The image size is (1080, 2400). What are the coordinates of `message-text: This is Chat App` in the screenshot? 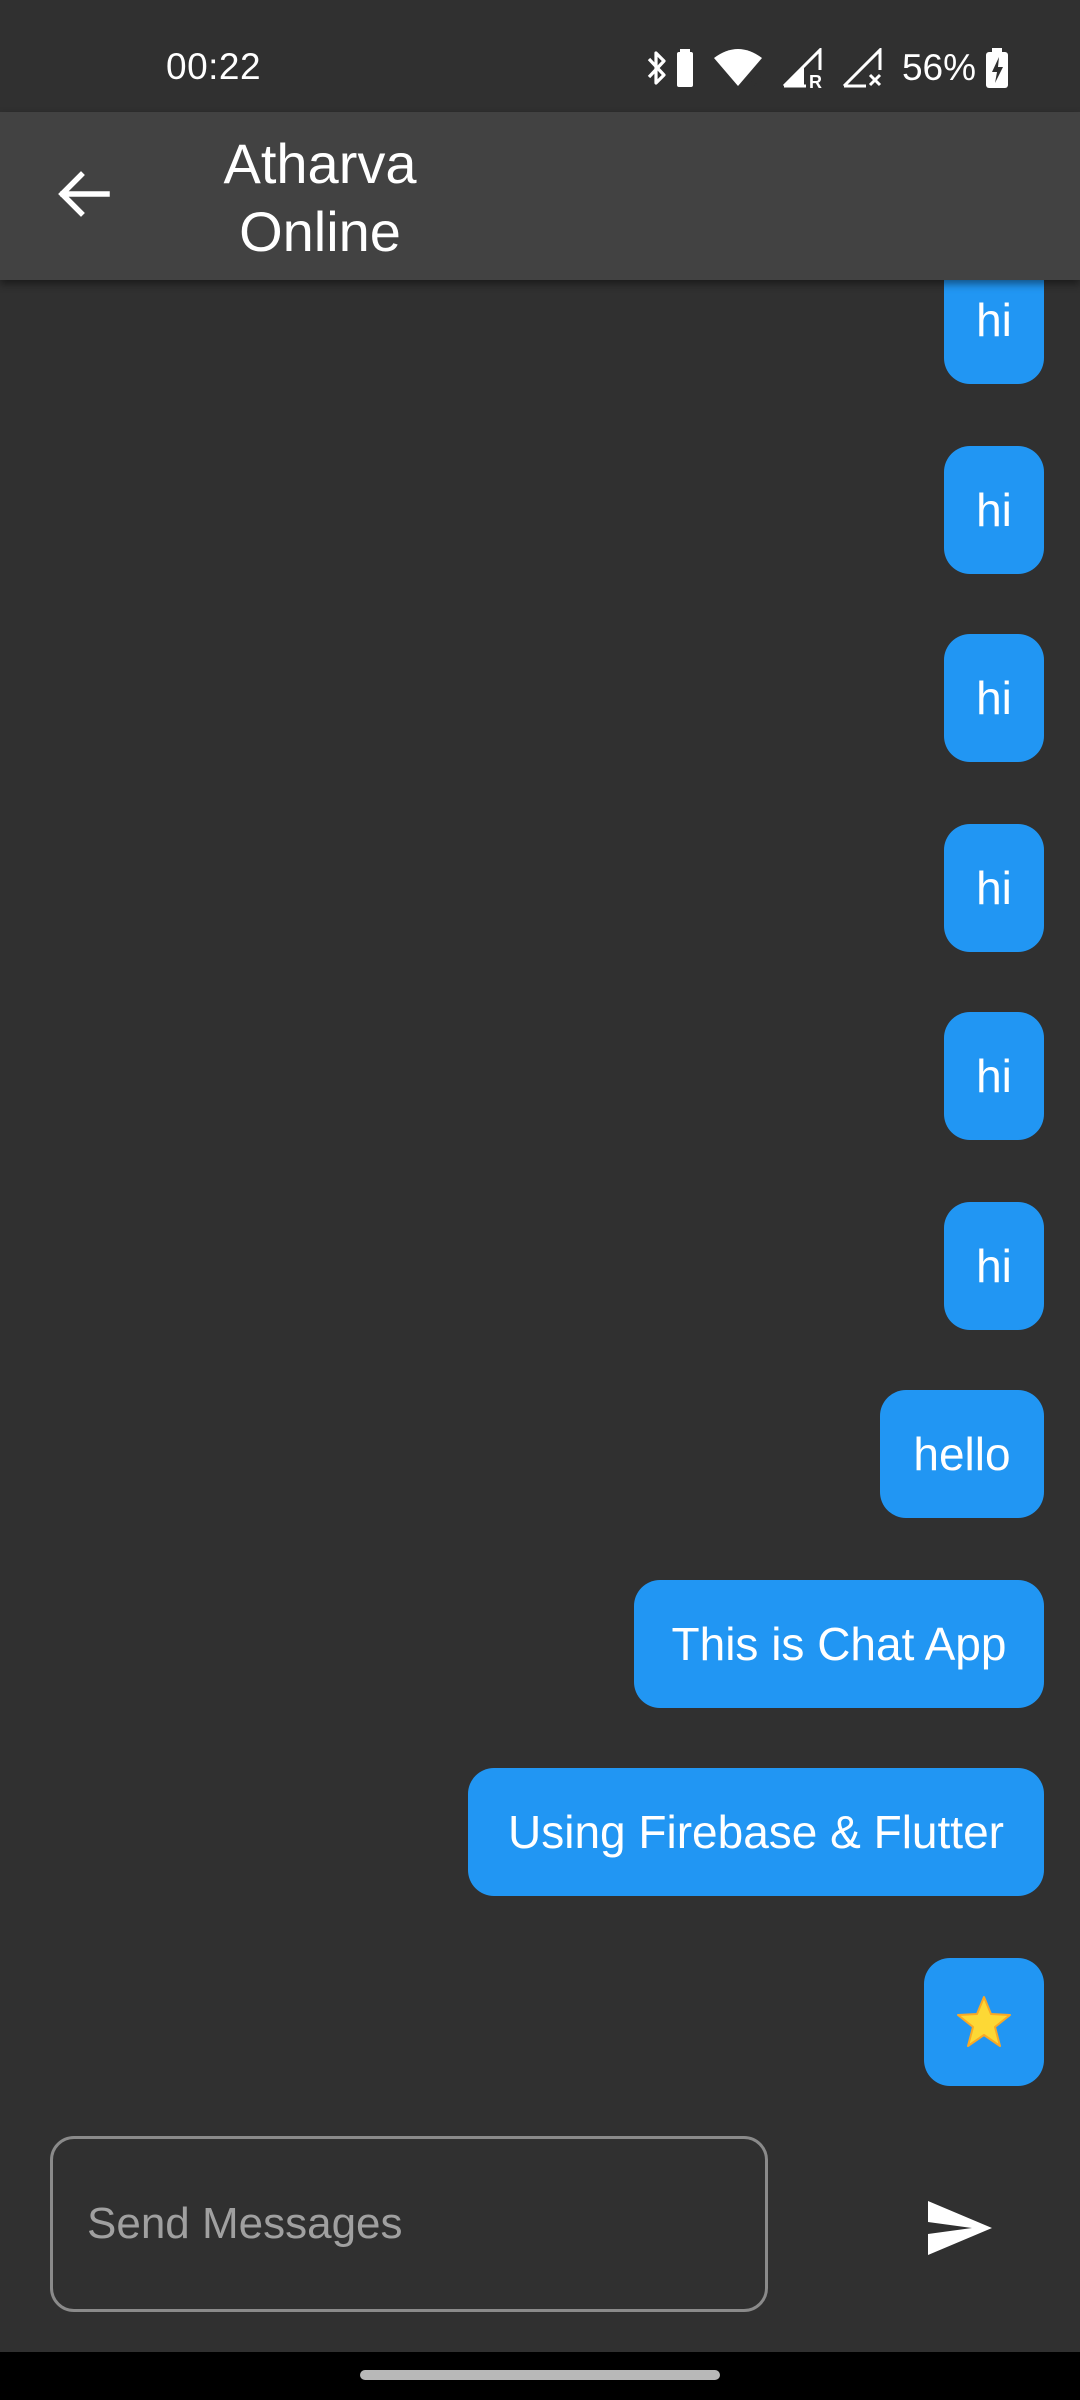 It's located at (839, 1644).